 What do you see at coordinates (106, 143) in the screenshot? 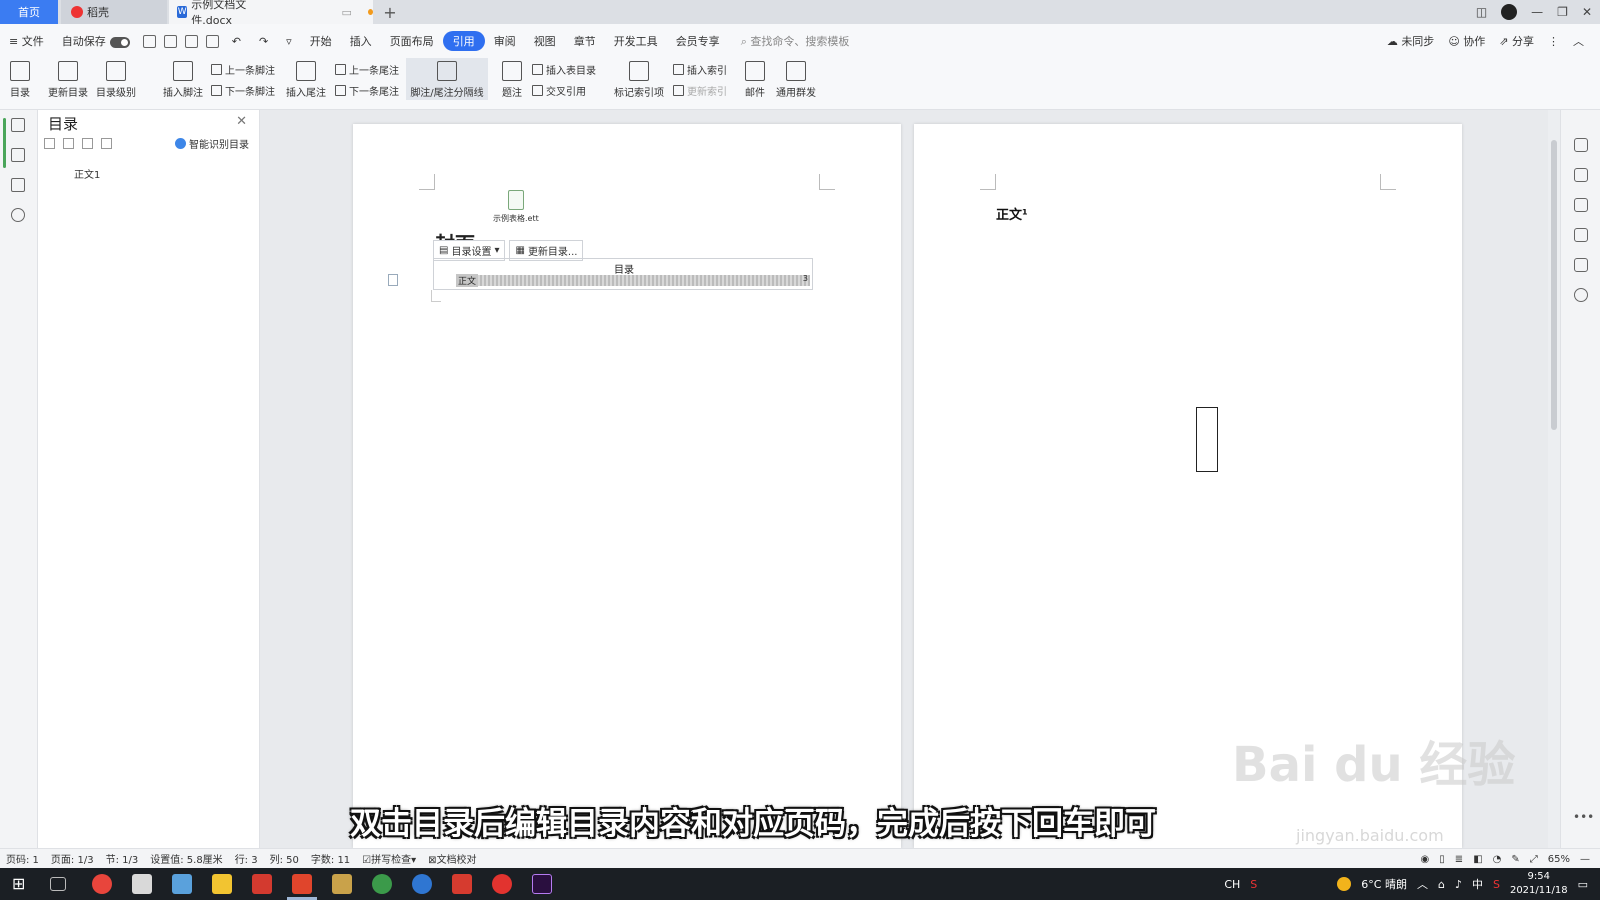
I see `remove-icon` at bounding box center [106, 143].